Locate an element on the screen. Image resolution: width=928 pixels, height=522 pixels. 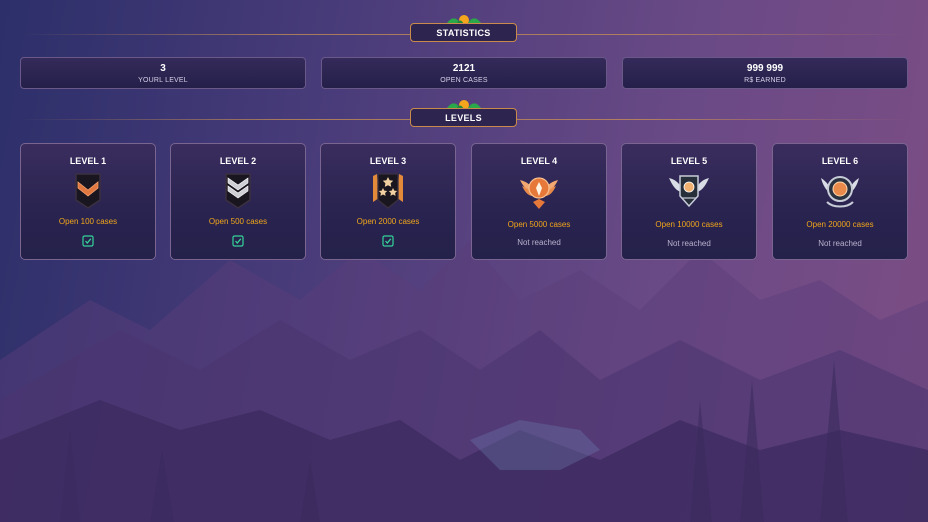
winged-emblem-icon is located at coordinates (539, 193).